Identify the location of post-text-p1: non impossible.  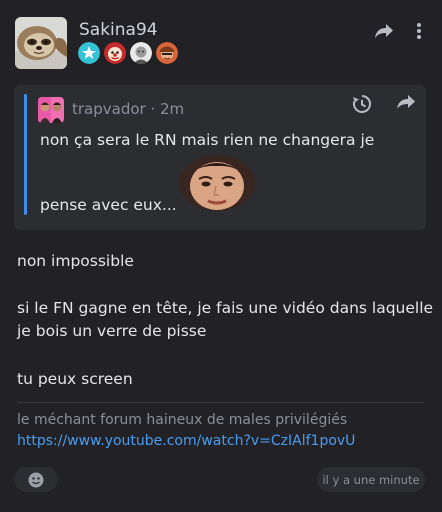
(75, 261).